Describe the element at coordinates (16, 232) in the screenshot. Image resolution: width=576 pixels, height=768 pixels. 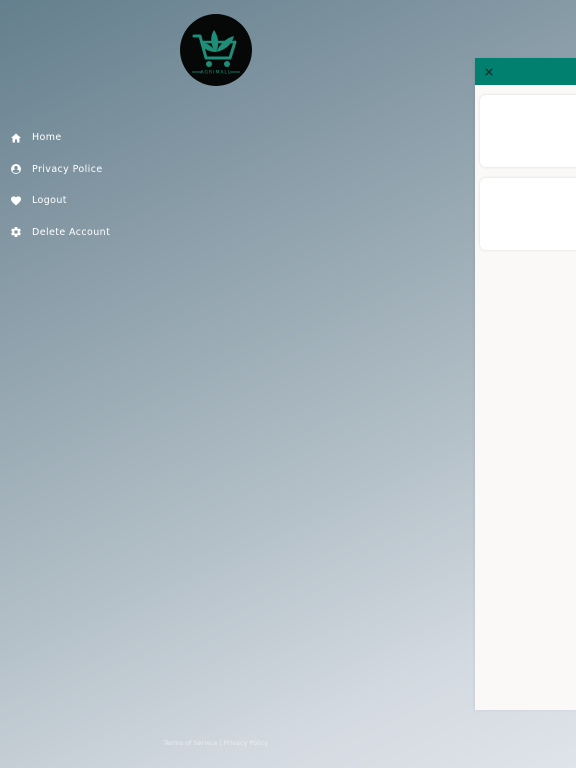
I see `gear-icon` at that location.